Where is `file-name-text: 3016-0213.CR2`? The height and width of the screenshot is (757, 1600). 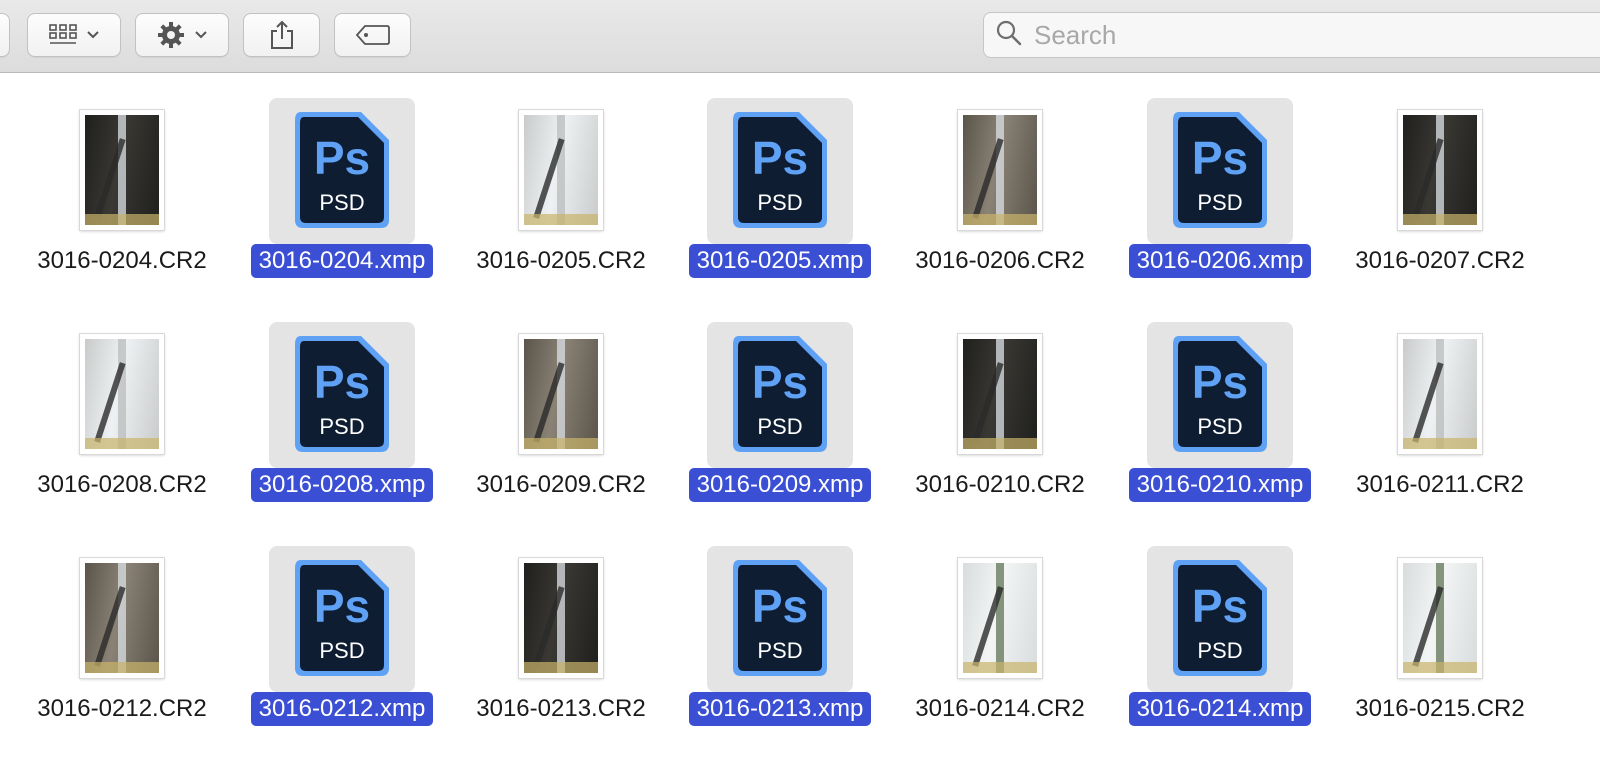
file-name-text: 3016-0213.CR2 is located at coordinates (561, 708).